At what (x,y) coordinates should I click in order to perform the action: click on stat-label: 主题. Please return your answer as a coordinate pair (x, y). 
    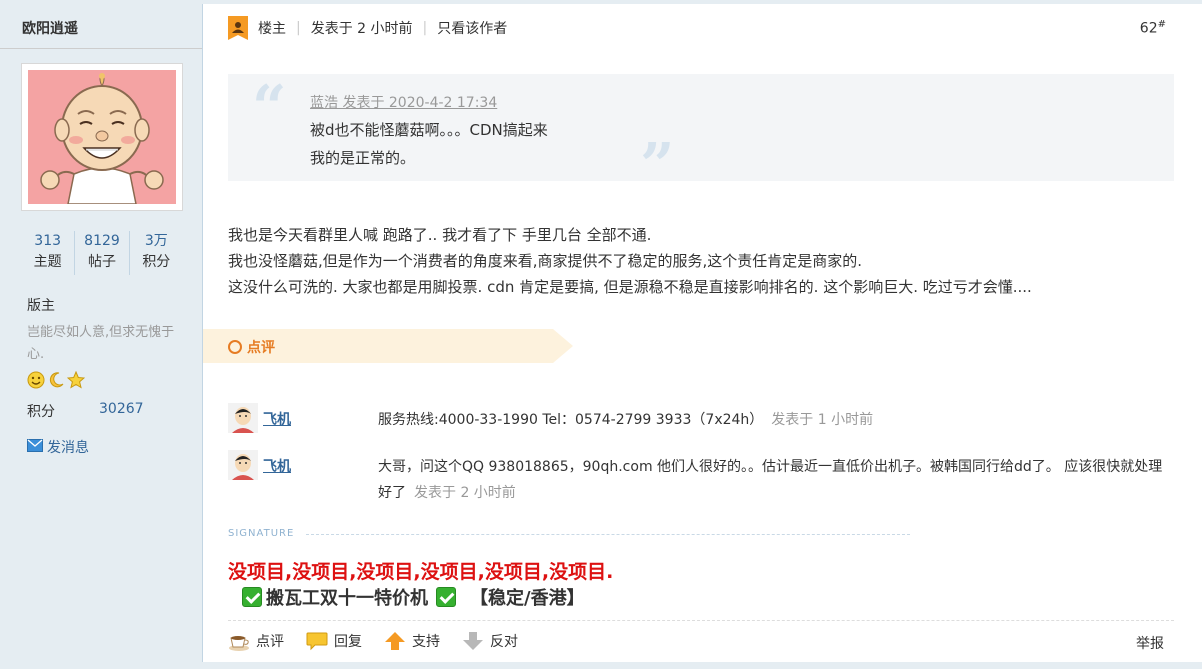
    Looking at the image, I should click on (47, 262).